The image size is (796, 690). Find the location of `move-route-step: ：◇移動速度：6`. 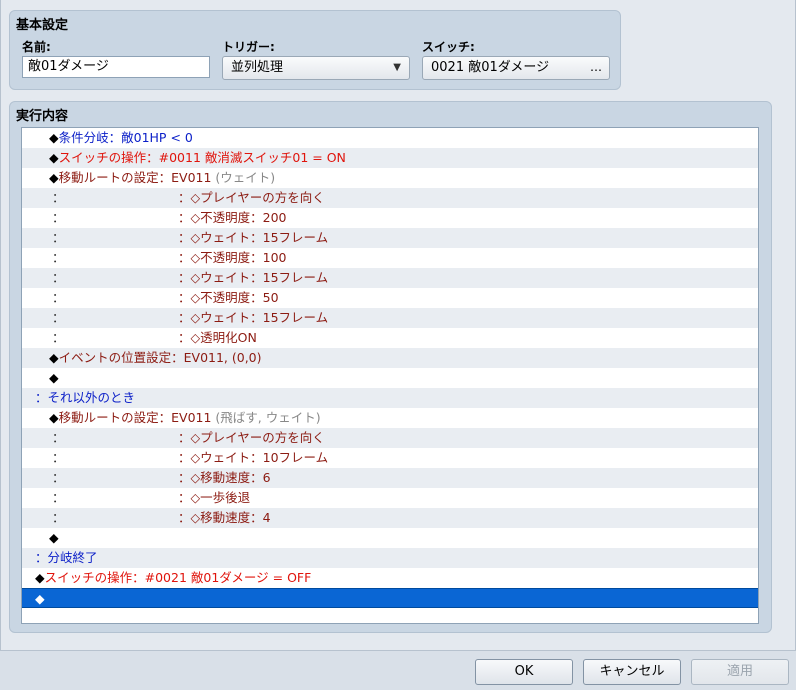

move-route-step: ：◇移動速度：6 is located at coordinates (224, 477).